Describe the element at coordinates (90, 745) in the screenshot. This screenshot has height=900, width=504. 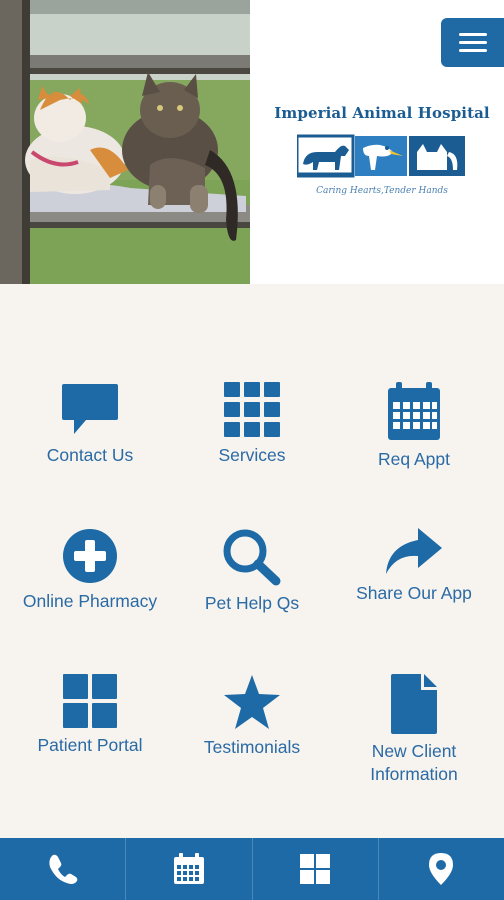
I see `tile-label: Patient Portal` at that location.